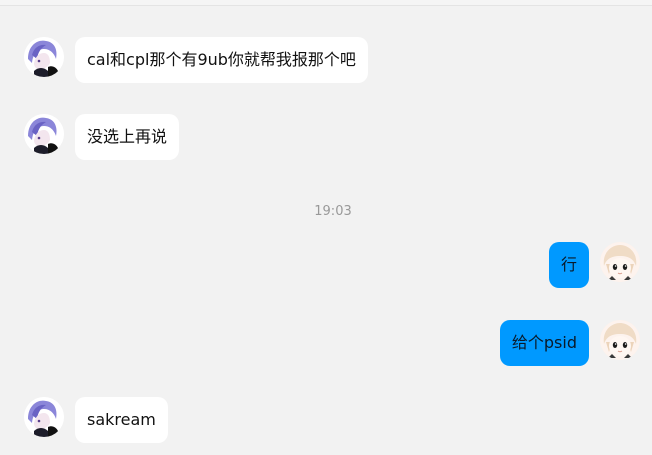  Describe the element at coordinates (326, 265) in the screenshot. I see `message-row: 行` at that location.